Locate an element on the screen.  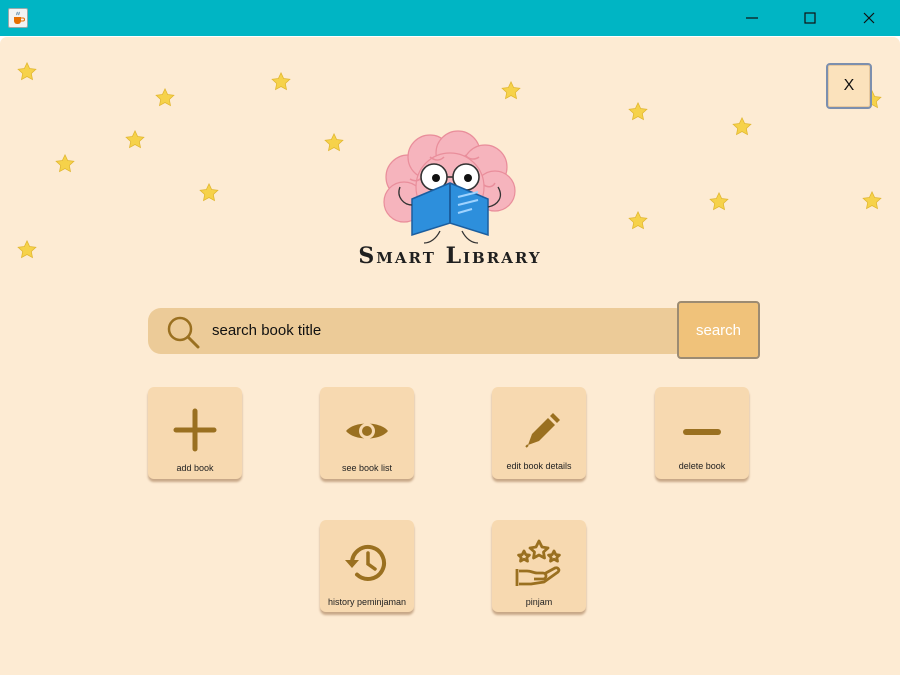
edit-book-details-button: edit book details is located at coordinates (539, 433).